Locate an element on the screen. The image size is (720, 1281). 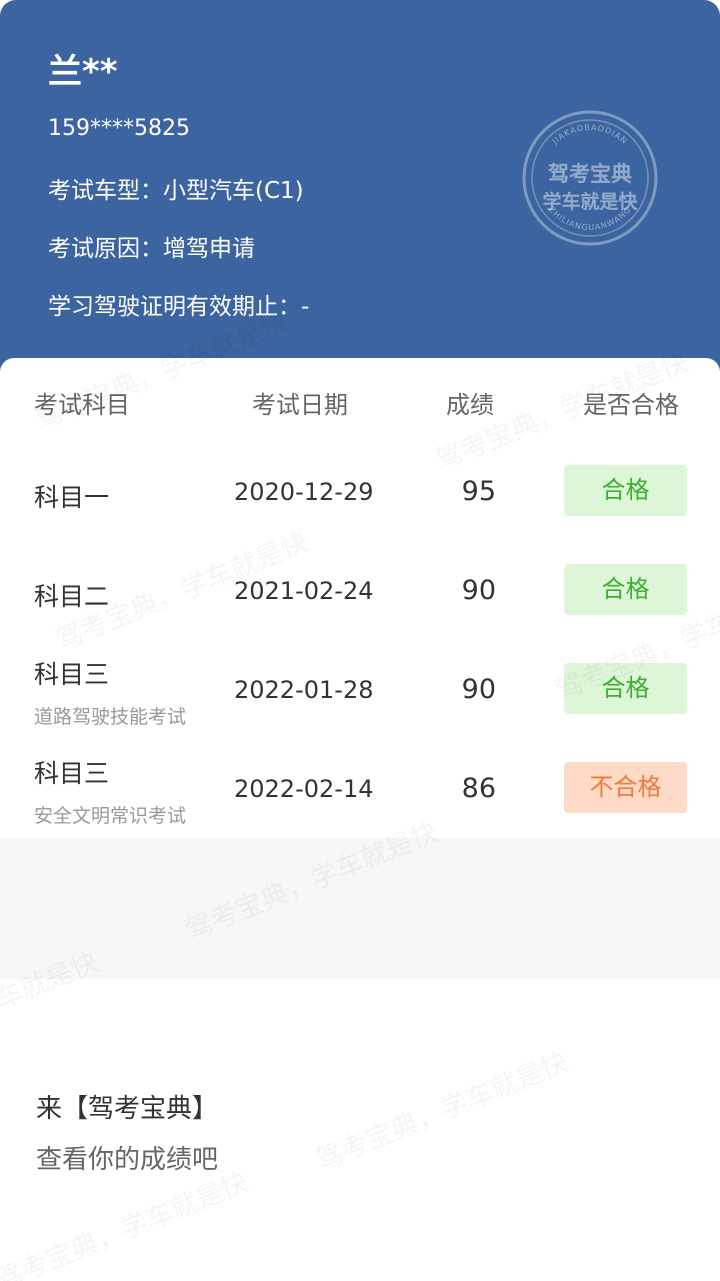
header-passed: 是否合格 is located at coordinates (631, 405).